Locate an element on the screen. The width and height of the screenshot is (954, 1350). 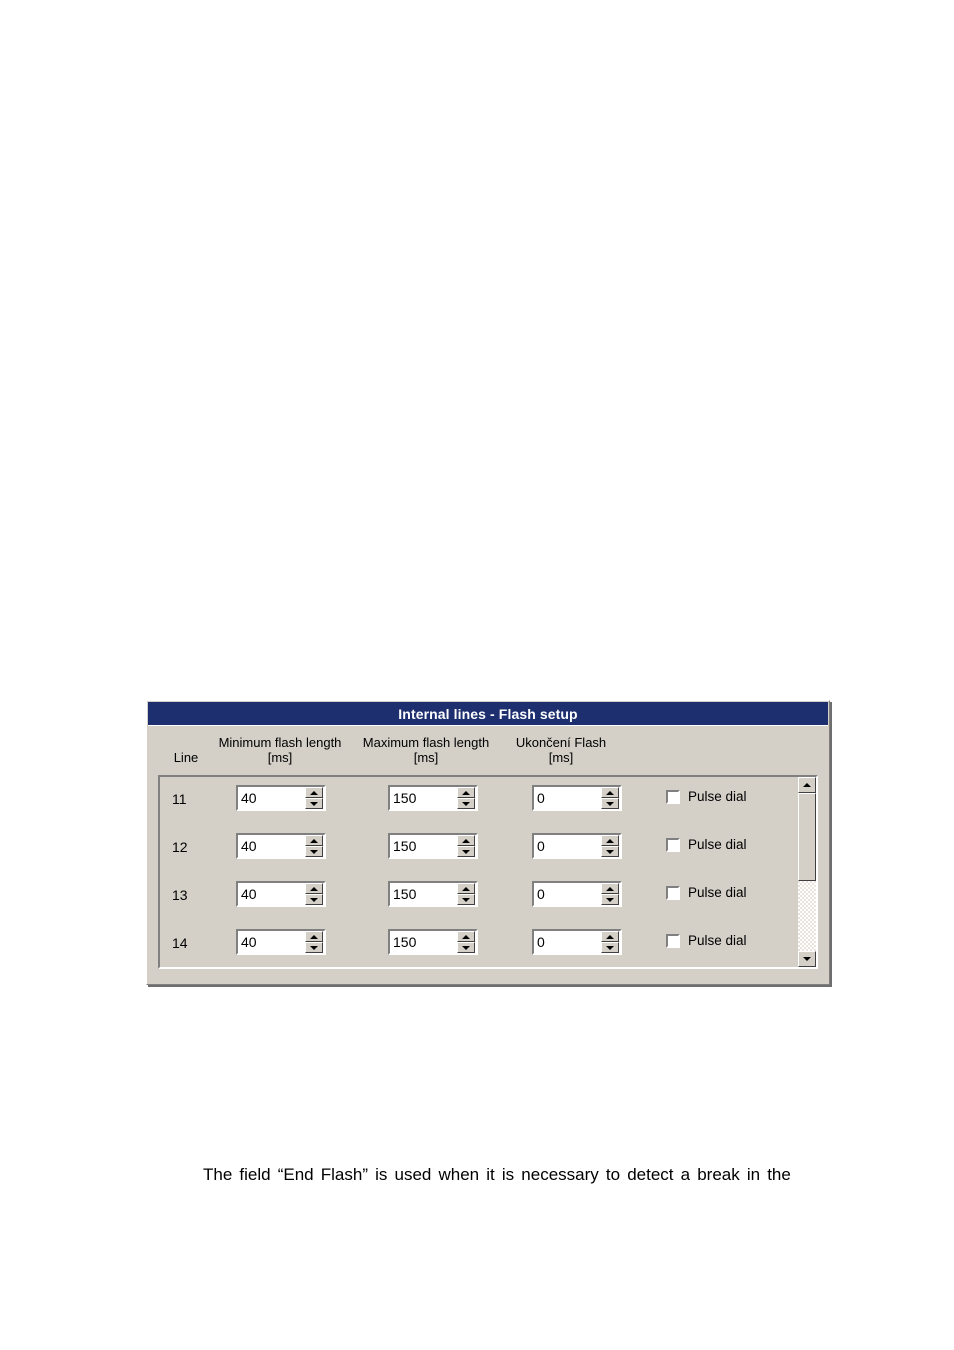
scrollbar-up-button is located at coordinates (807, 785).